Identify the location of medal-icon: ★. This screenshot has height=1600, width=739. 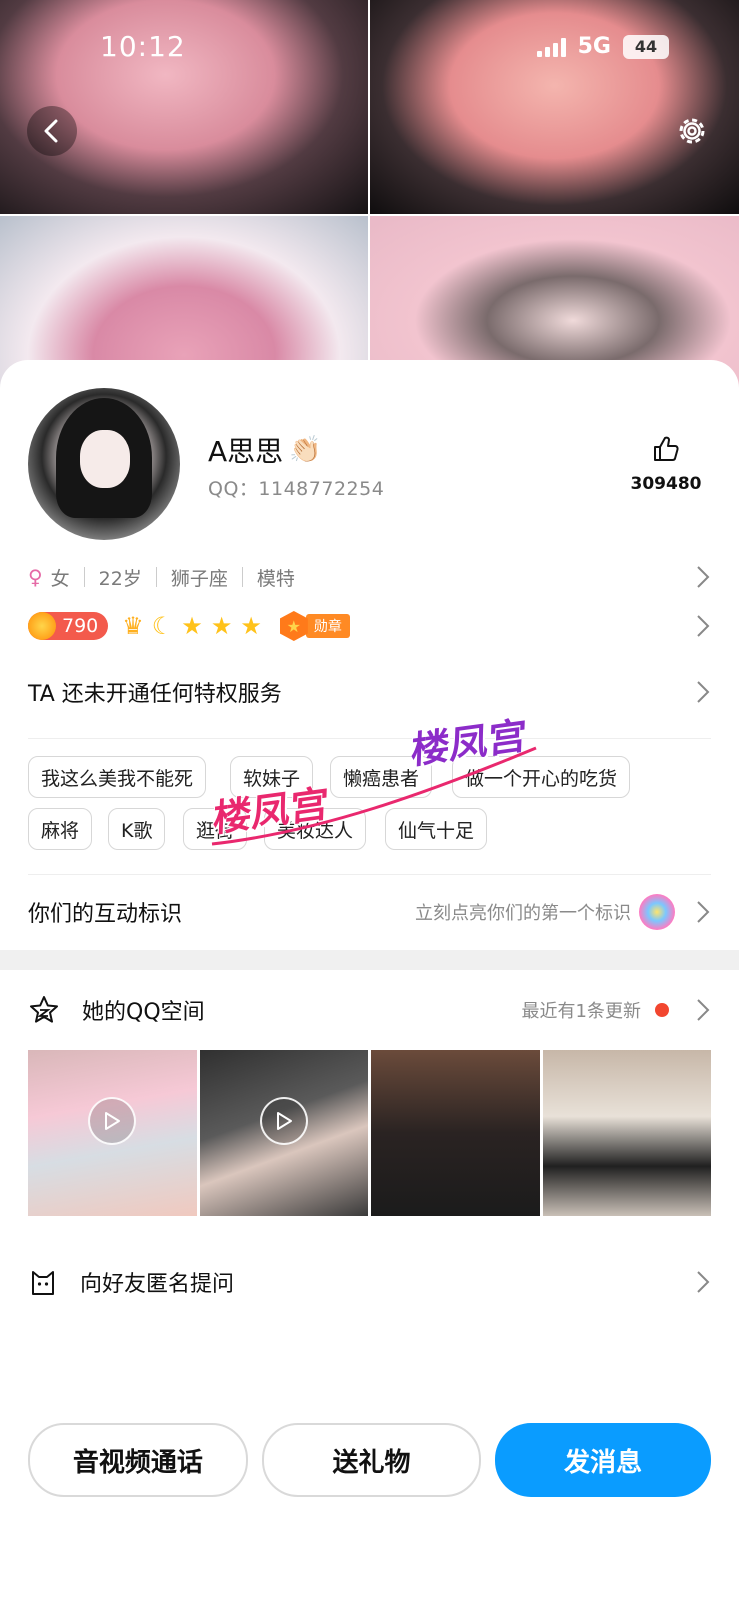
(293, 626).